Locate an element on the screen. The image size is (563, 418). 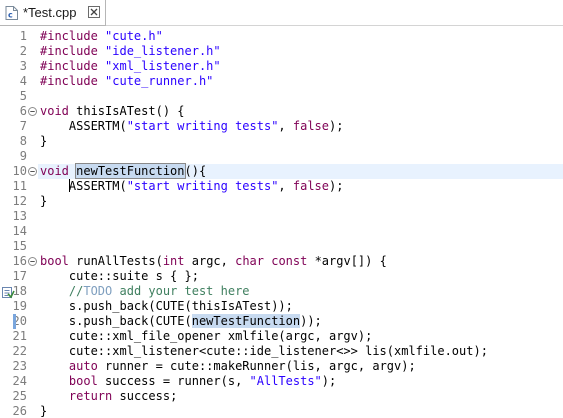
line-number: 22 is located at coordinates (19, 351).